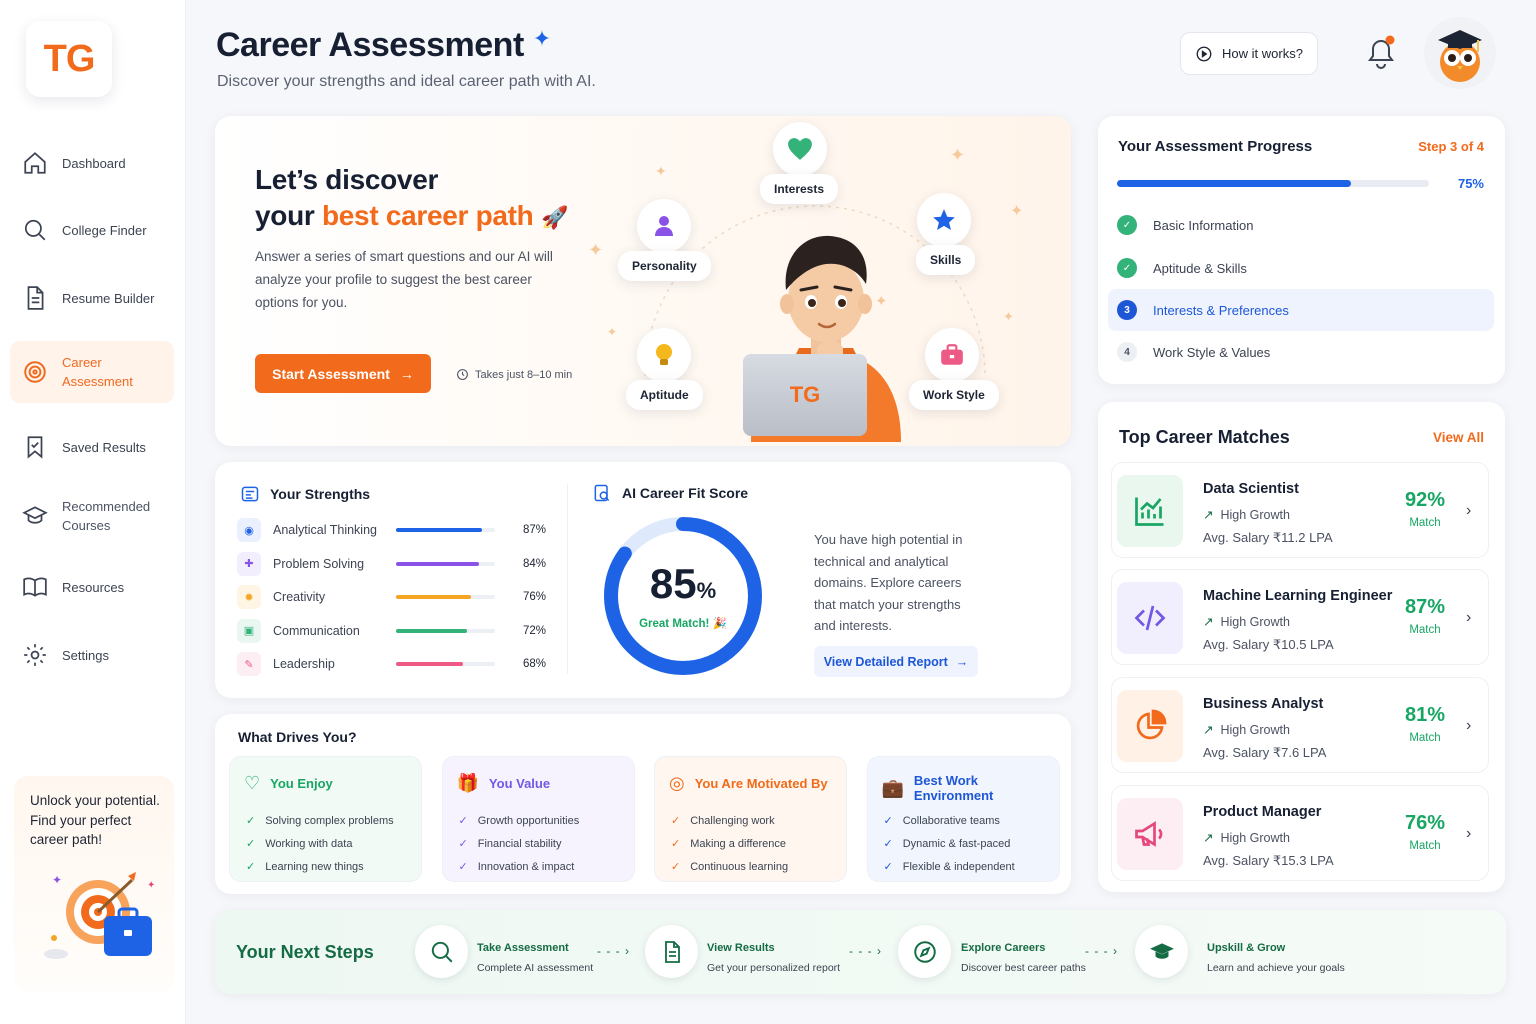 Image resolution: width=1536 pixels, height=1024 pixels. What do you see at coordinates (35, 163) in the screenshot?
I see `home-icon` at bounding box center [35, 163].